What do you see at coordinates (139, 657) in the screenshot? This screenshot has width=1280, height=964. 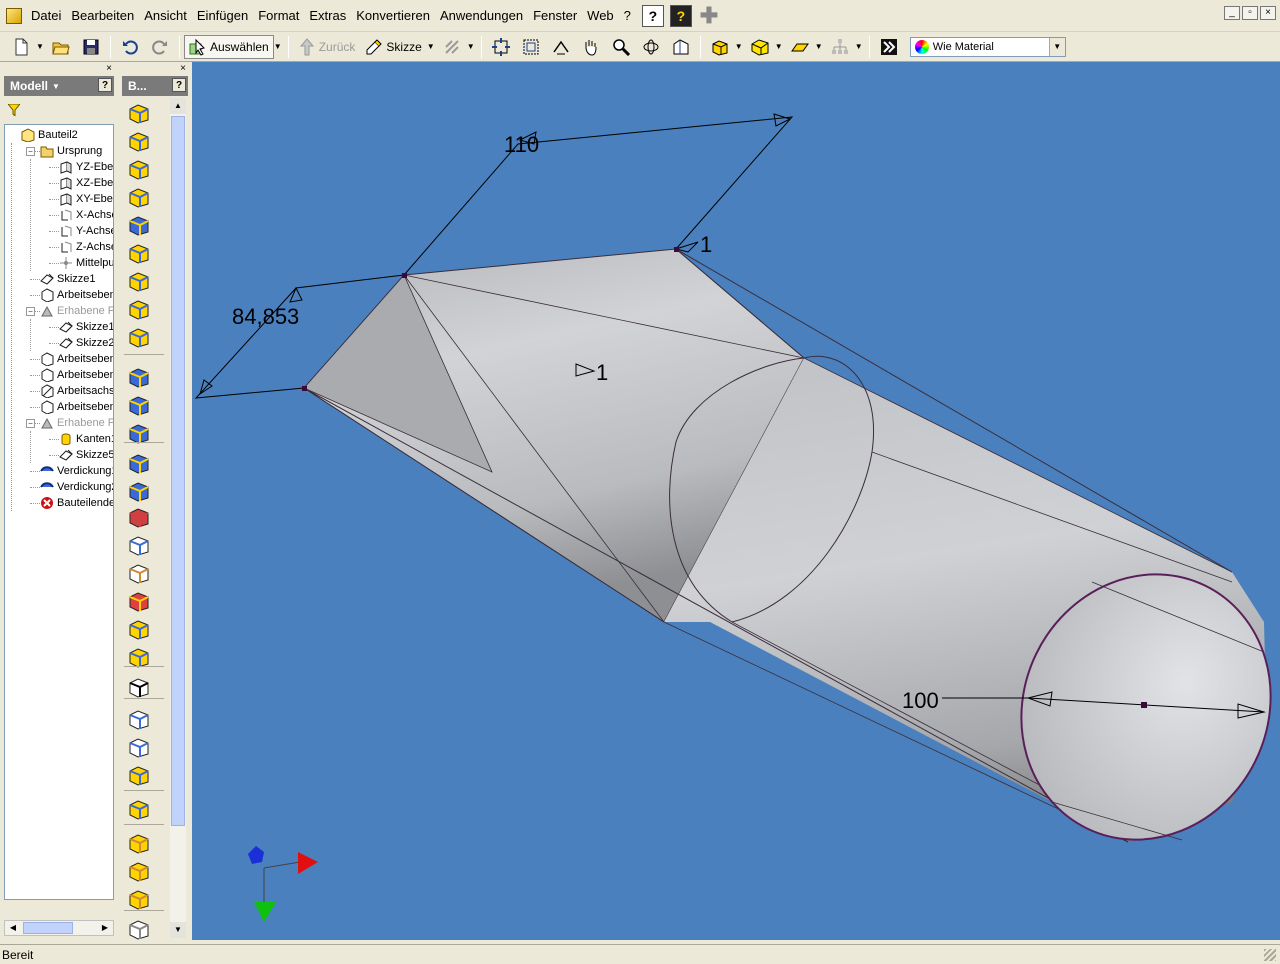 I see `emboss-icon` at bounding box center [139, 657].